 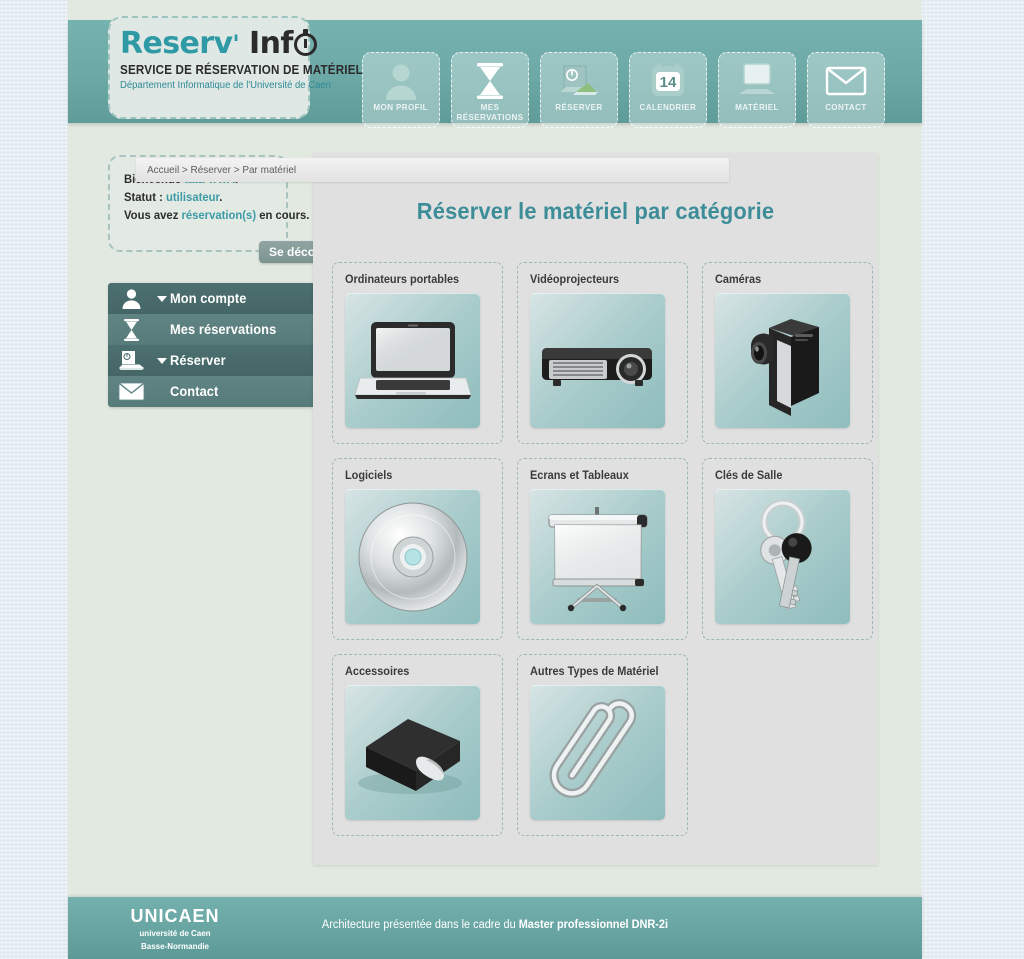 I want to click on category-label: Ordinateurs portables, so click(x=402, y=280).